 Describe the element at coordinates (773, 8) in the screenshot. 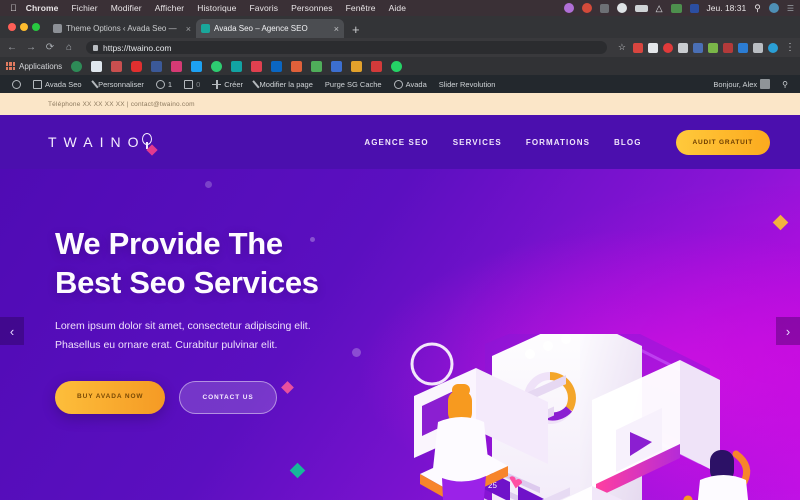

I see `control-center-icon` at that location.